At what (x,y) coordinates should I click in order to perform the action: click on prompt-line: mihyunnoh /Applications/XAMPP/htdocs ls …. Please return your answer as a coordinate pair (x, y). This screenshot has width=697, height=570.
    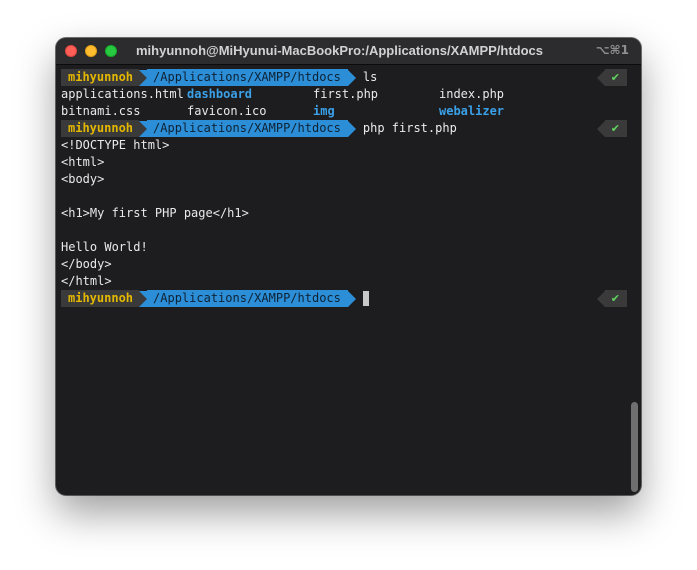
    Looking at the image, I should click on (344, 77).